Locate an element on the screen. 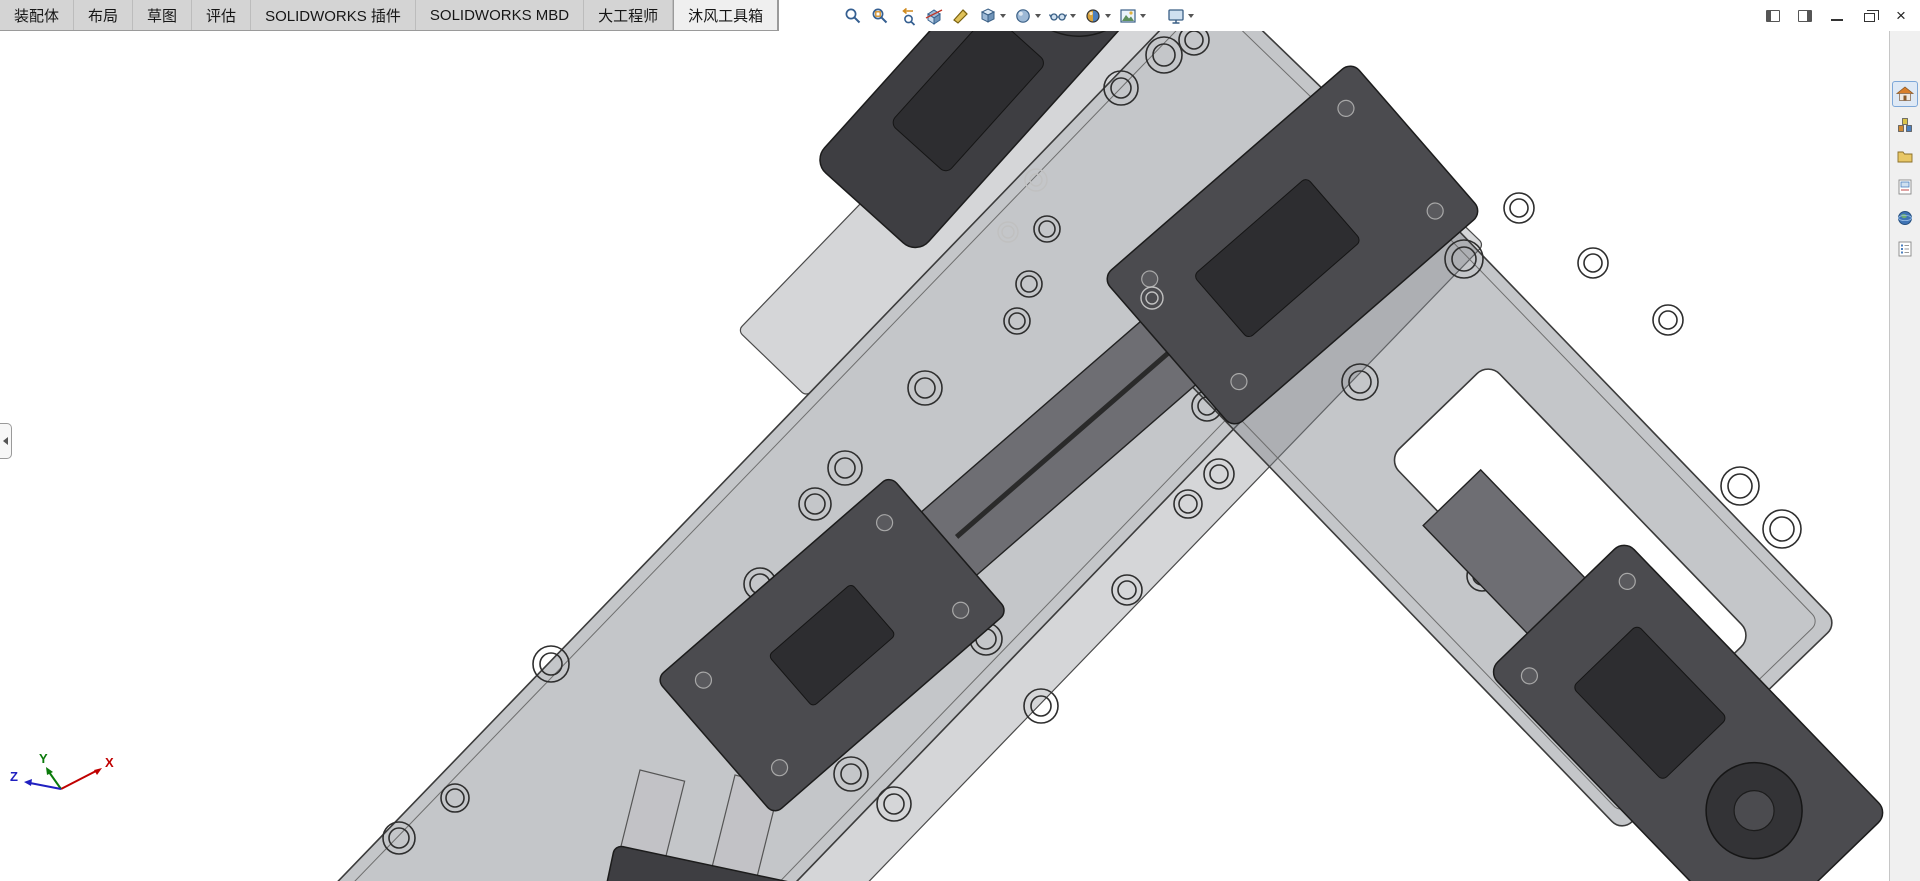 This screenshot has width=1920, height=881. dynamic-annotation-views-icon is located at coordinates (961, 16).